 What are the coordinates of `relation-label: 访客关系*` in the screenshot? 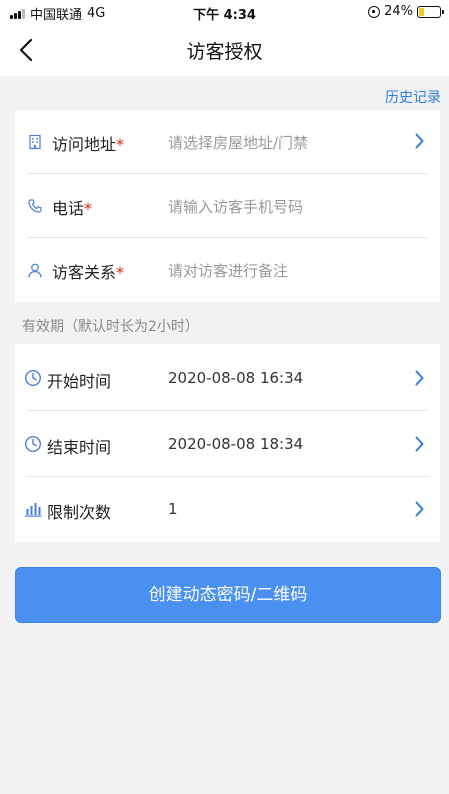 It's located at (88, 271).